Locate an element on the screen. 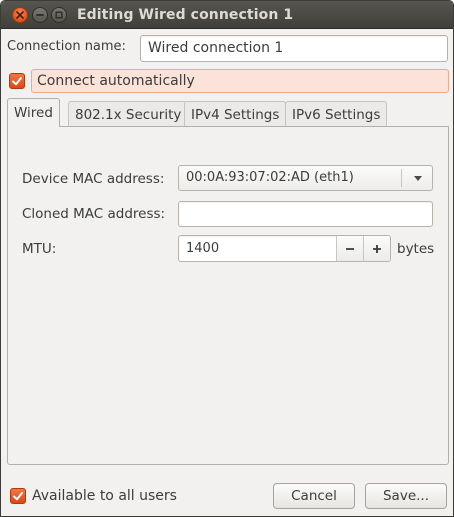  title-bar: Editing Wired connection 1 is located at coordinates (227, 15).